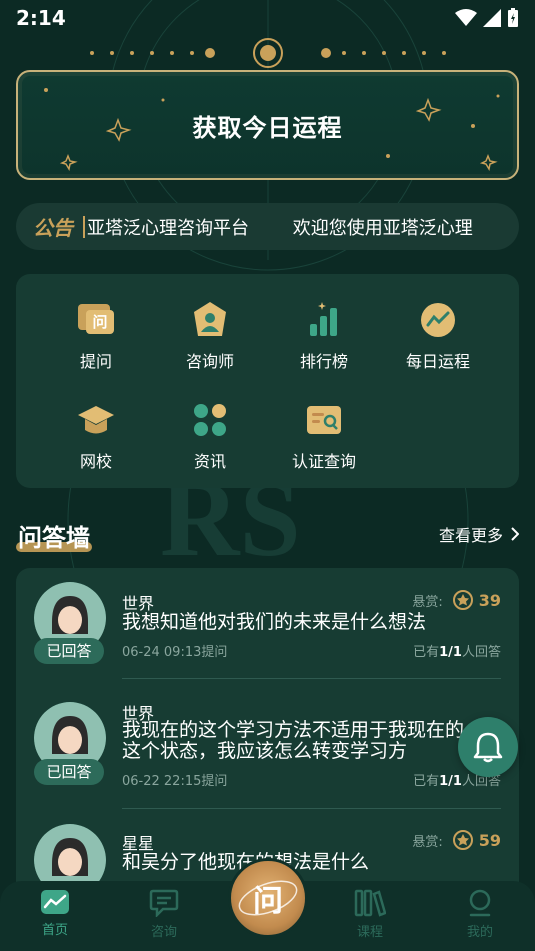 The image size is (535, 951). Describe the element at coordinates (479, 932) in the screenshot. I see `nav-label-profile: 我的` at that location.